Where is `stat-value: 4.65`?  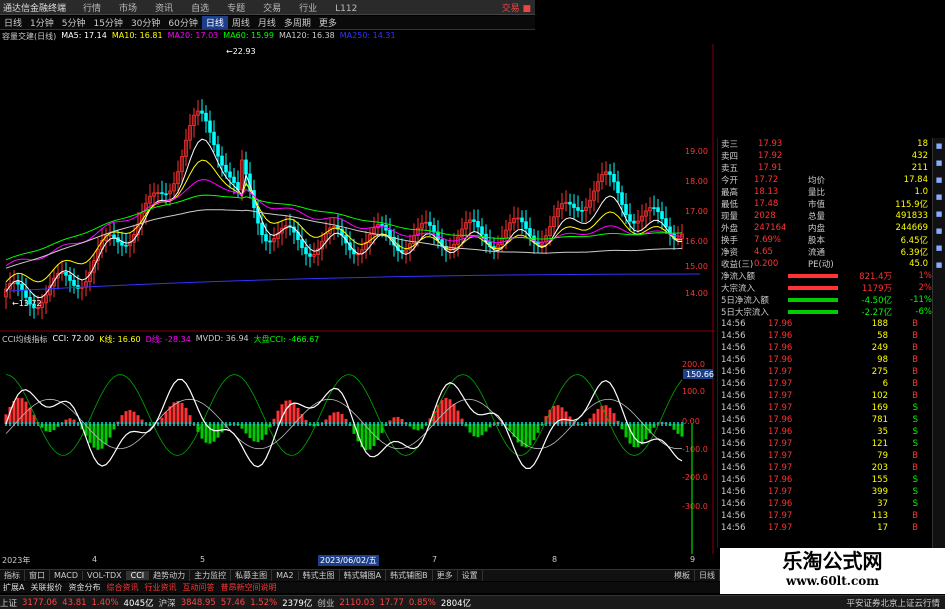
stat-value: 4.65 is located at coordinates (763, 252).